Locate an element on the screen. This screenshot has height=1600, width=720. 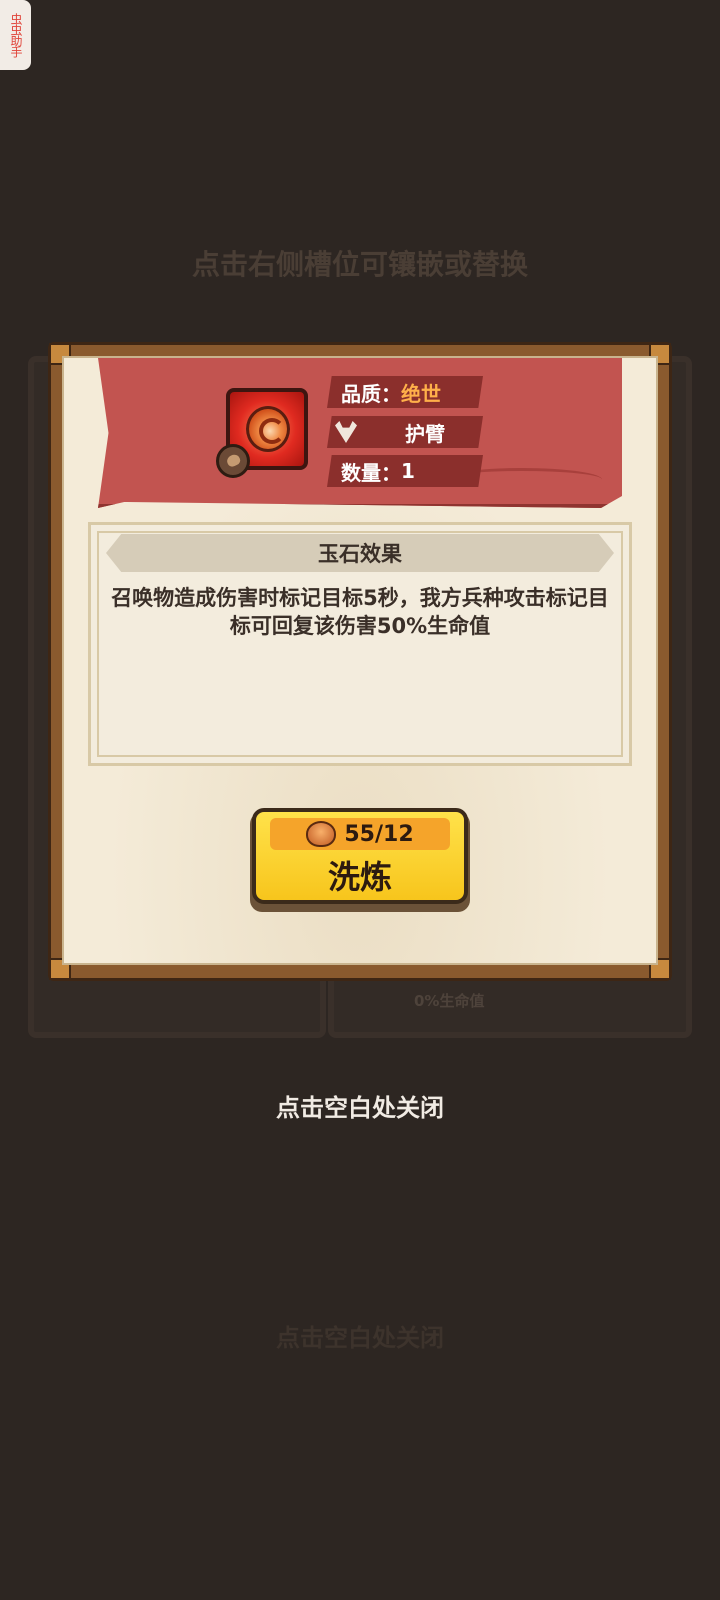
slot-type-label: 护臂 is located at coordinates (425, 433).